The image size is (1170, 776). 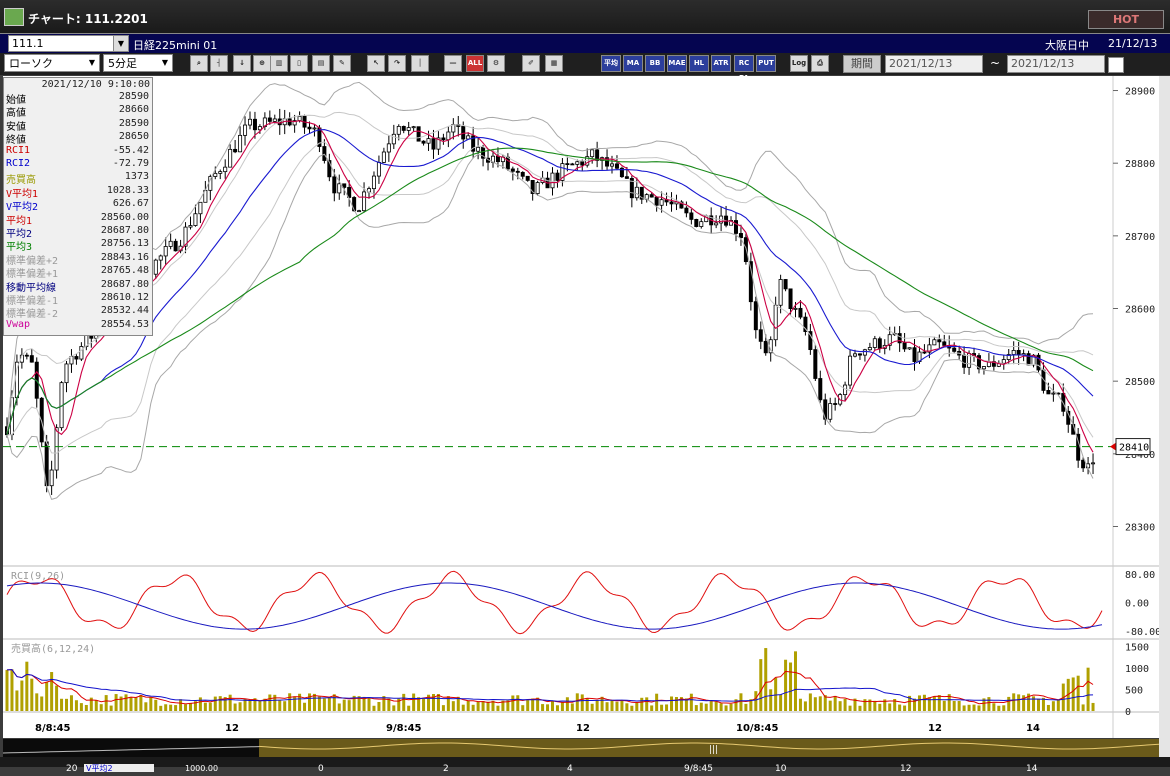 What do you see at coordinates (77, 151) in the screenshot?
I see `info-row: RCI1 -55.42` at bounding box center [77, 151].